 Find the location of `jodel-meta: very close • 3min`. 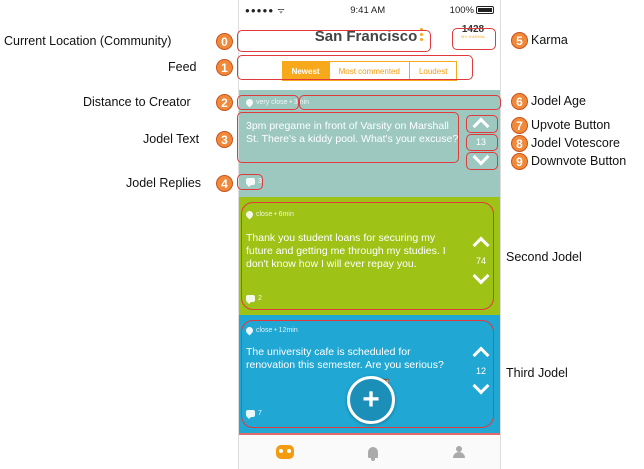

jodel-meta: very close • 3min is located at coordinates (277, 102).